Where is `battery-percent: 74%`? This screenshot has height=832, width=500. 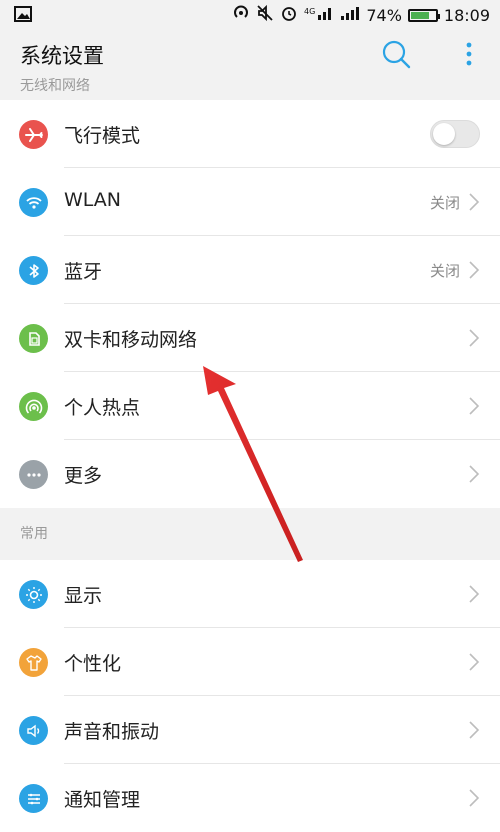
battery-percent: 74% is located at coordinates (384, 15).